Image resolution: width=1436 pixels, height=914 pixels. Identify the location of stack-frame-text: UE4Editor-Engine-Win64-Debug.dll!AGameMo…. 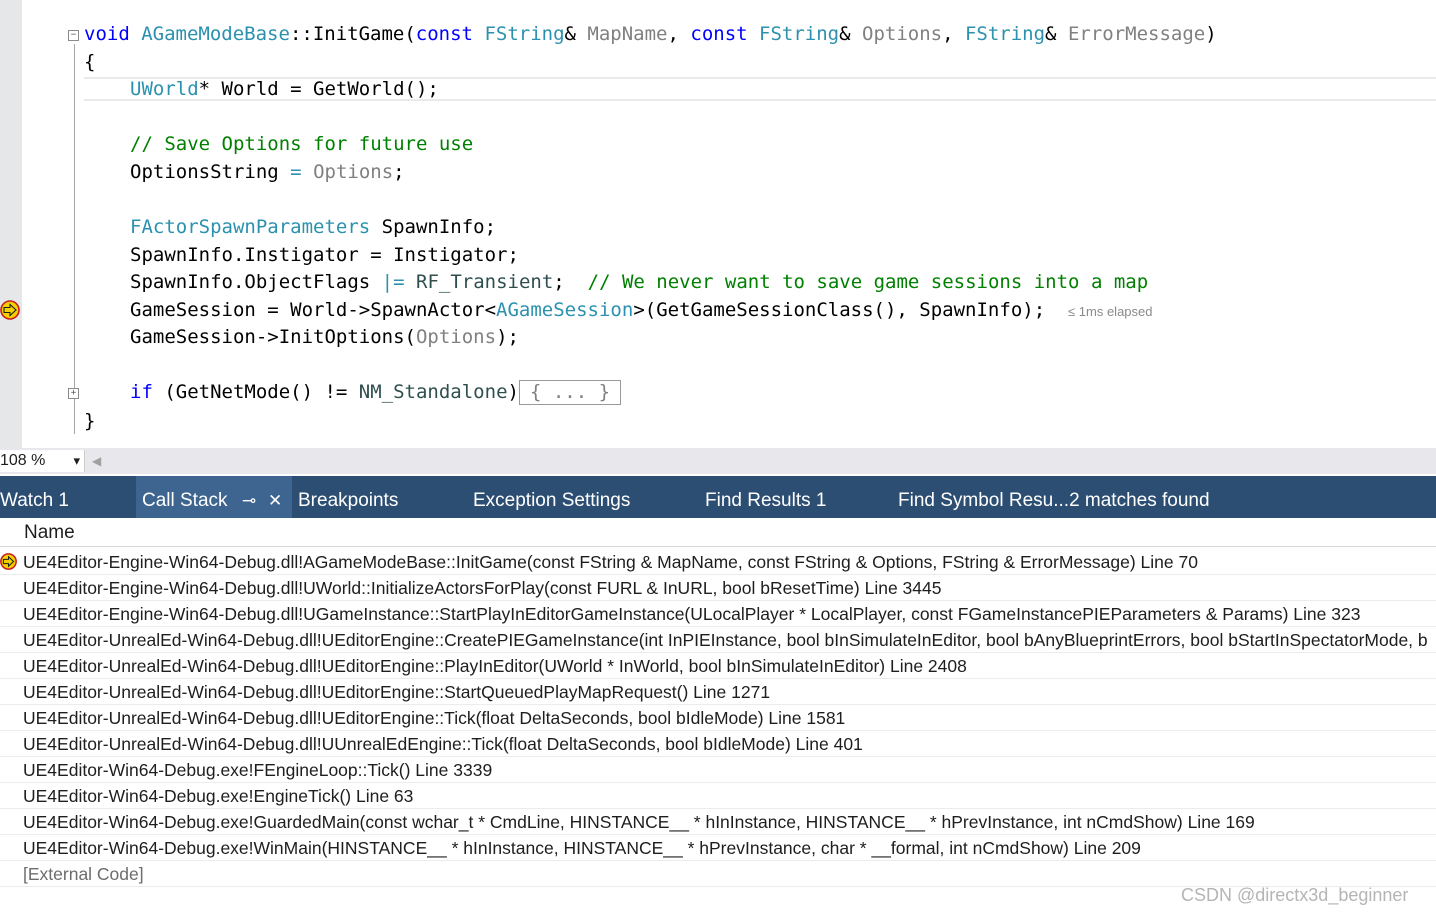
(610, 562).